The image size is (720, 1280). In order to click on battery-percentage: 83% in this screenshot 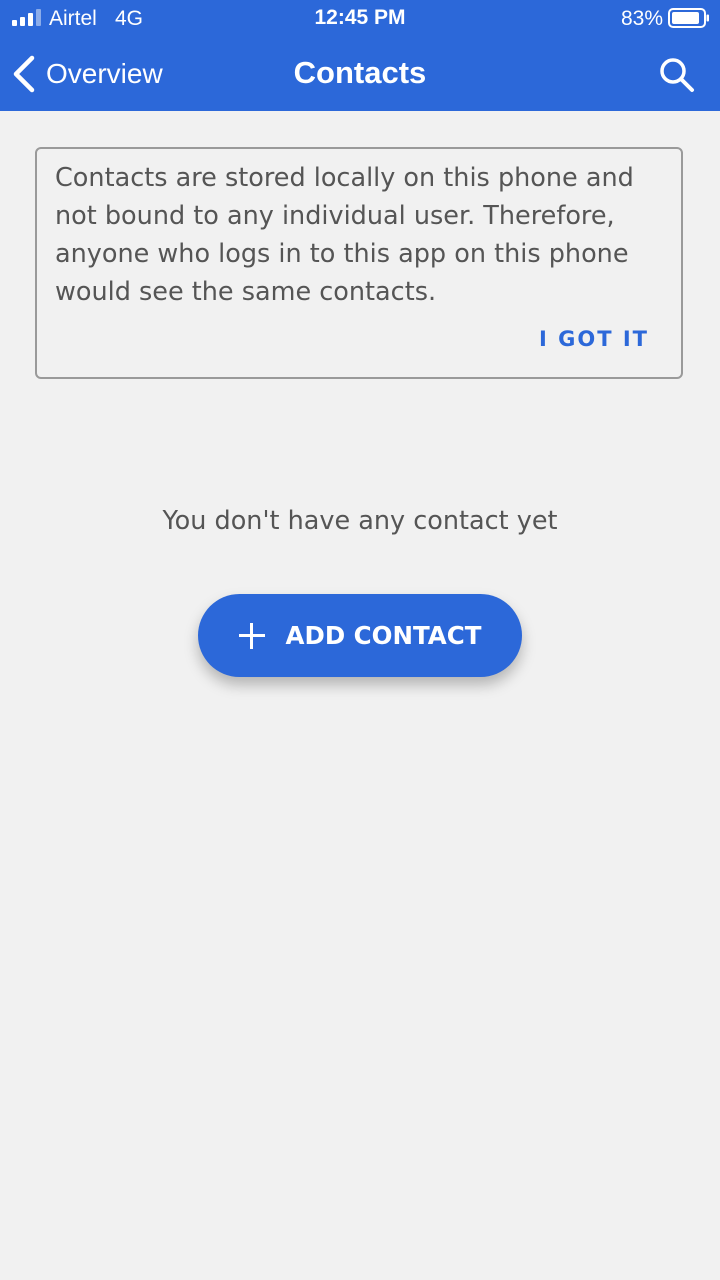, I will do `click(641, 18)`.